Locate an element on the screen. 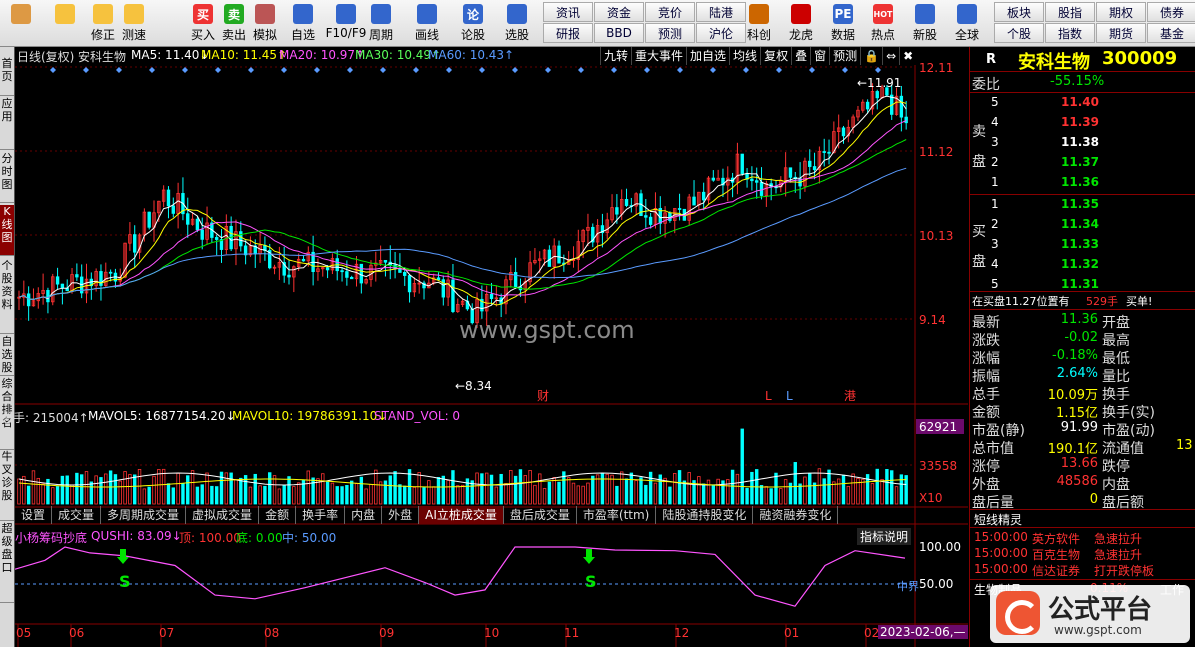  toolbar-grid-button: 资金 is located at coordinates (619, 12).